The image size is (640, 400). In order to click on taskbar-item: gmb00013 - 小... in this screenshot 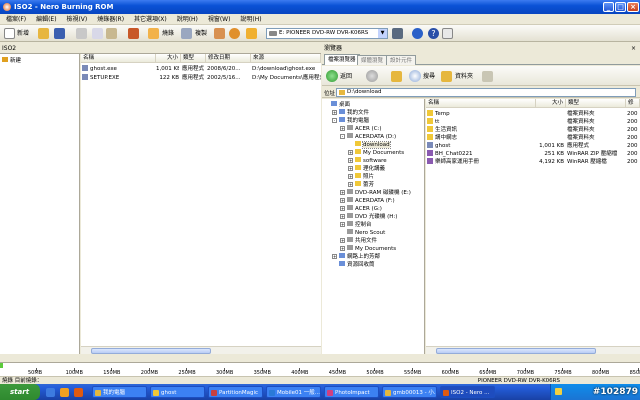, I will do `click(409, 392)`.